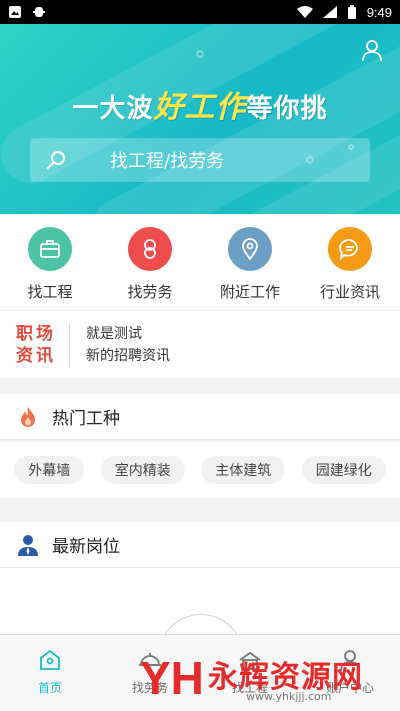 The width and height of the screenshot is (400, 711). What do you see at coordinates (55, 160) in the screenshot?
I see `search-icon` at bounding box center [55, 160].